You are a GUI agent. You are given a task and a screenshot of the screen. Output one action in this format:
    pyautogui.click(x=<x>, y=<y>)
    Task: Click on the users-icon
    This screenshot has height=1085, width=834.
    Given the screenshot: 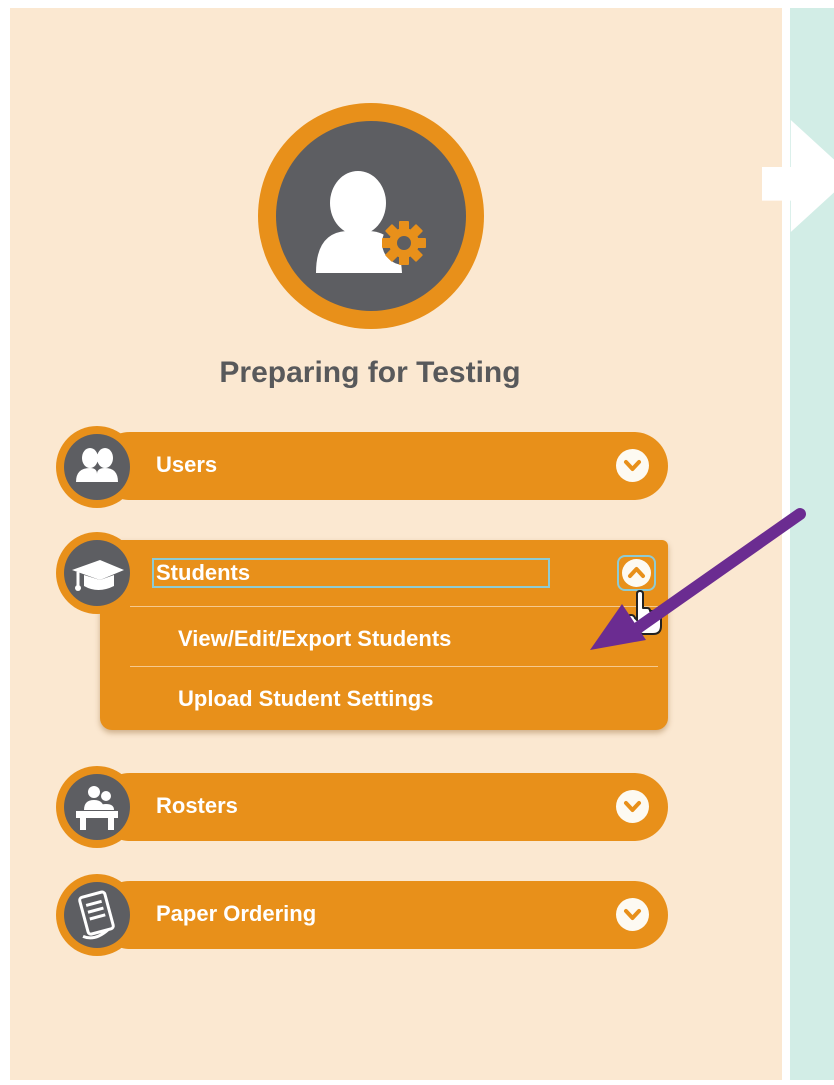 What is the action you would take?
    pyautogui.click(x=97, y=467)
    